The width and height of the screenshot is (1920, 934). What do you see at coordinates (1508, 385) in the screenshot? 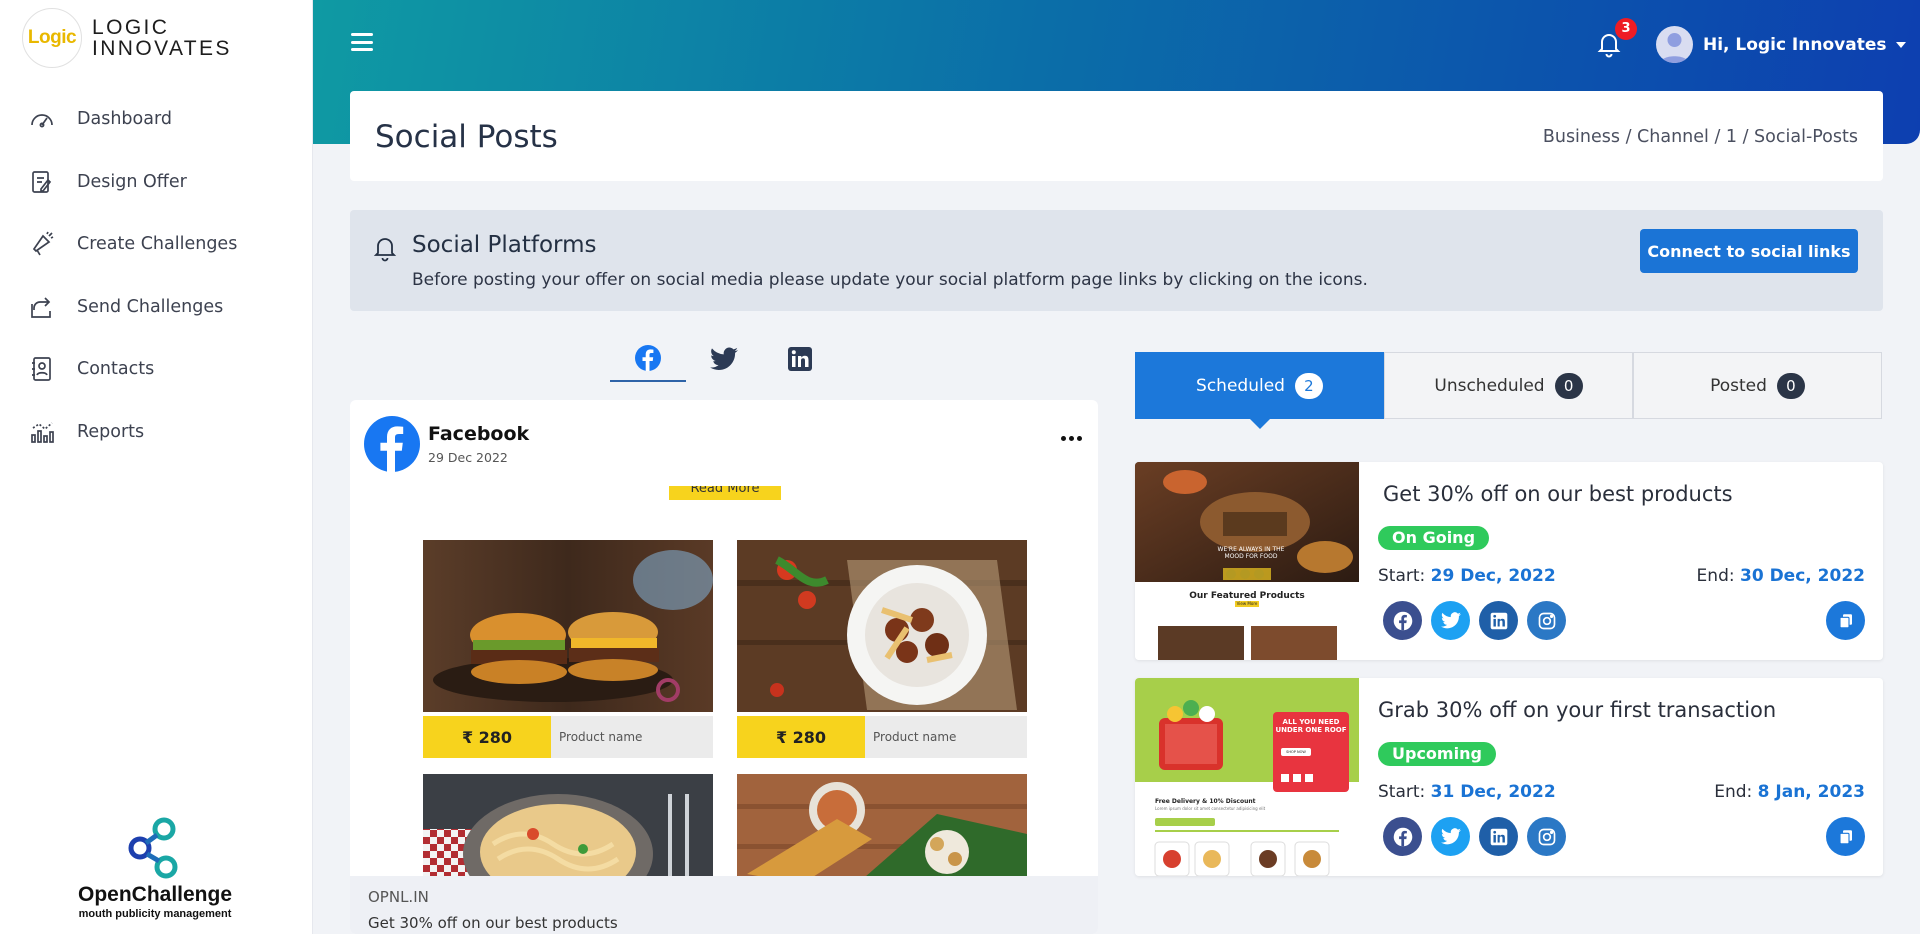
I see `tab-unscheduled: Unscheduled 0` at bounding box center [1508, 385].